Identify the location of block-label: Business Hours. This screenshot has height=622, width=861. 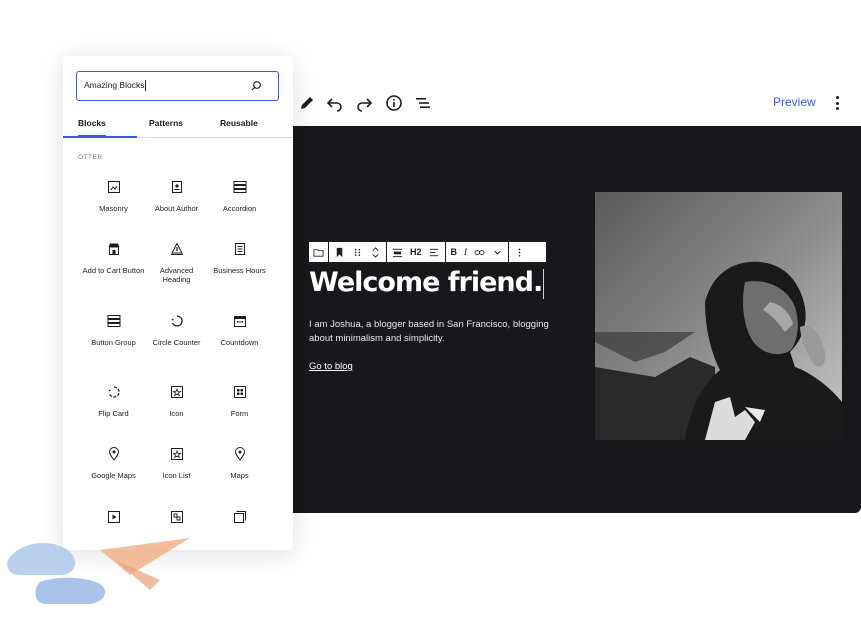
(239, 270).